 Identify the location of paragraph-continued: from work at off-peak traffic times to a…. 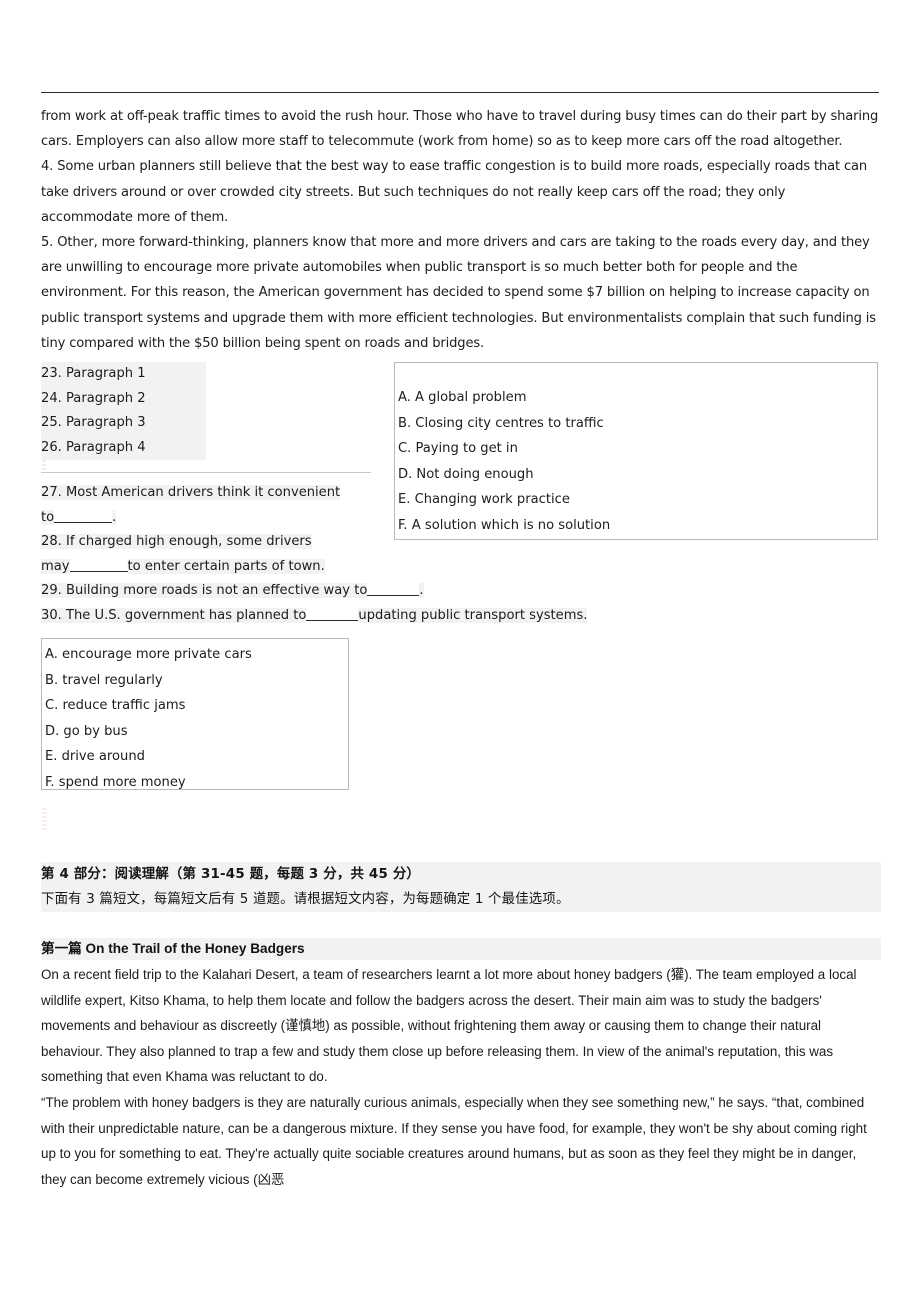
(460, 129).